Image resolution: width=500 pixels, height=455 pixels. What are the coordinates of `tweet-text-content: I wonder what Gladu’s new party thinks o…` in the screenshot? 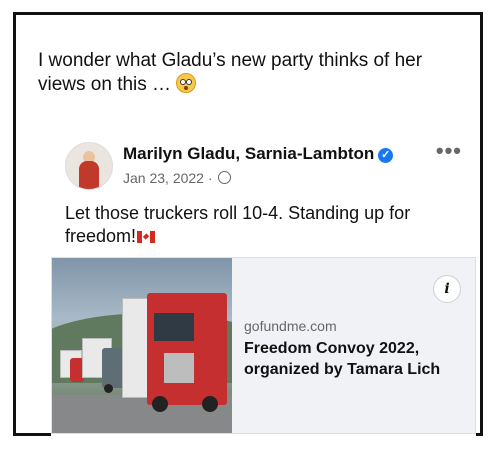 It's located at (230, 72).